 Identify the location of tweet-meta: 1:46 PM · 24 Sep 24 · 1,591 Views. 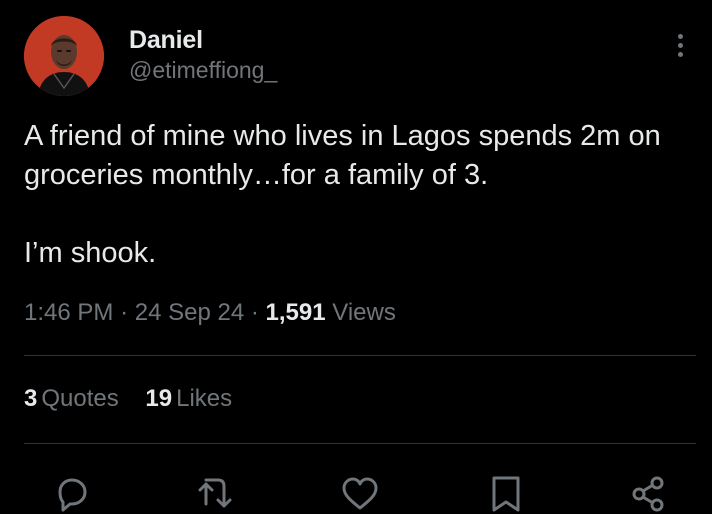
(210, 313).